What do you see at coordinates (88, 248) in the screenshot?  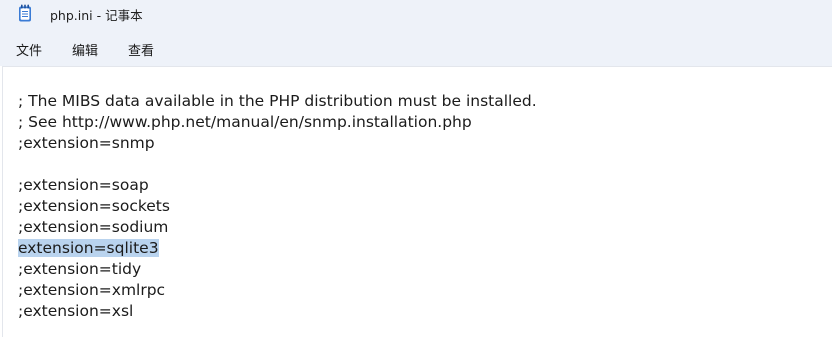 I see `selected-text: extension=sqlite3` at bounding box center [88, 248].